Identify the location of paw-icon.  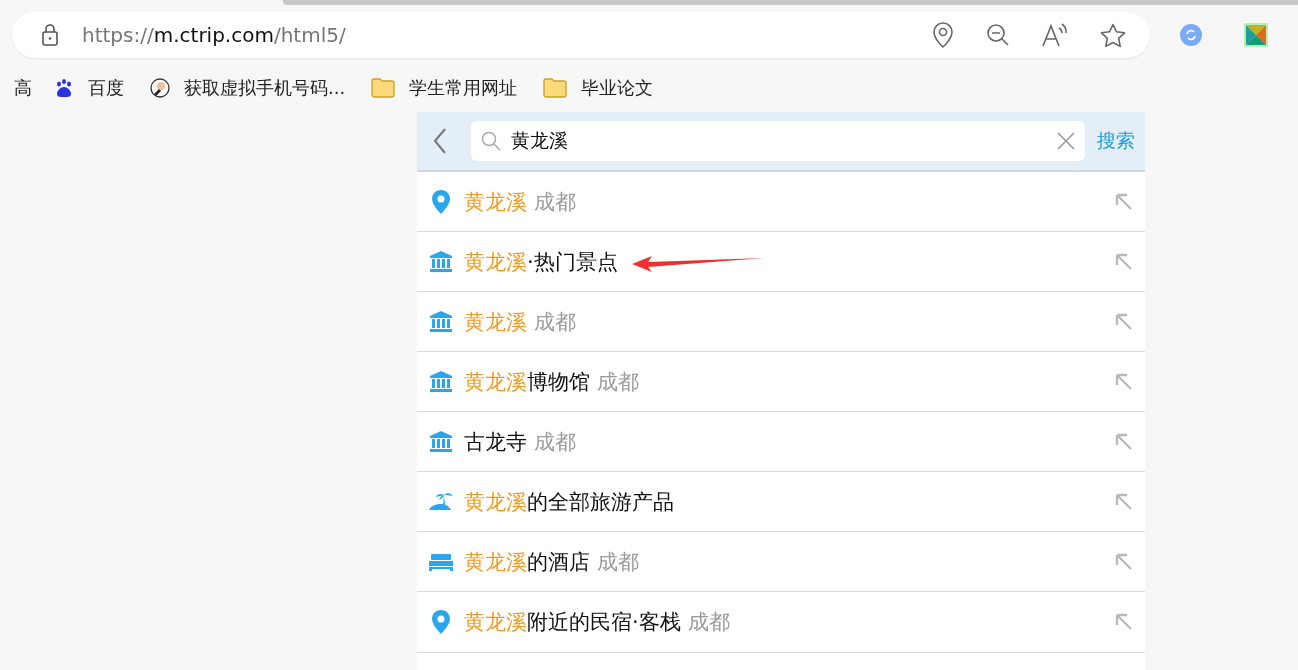
(64, 88).